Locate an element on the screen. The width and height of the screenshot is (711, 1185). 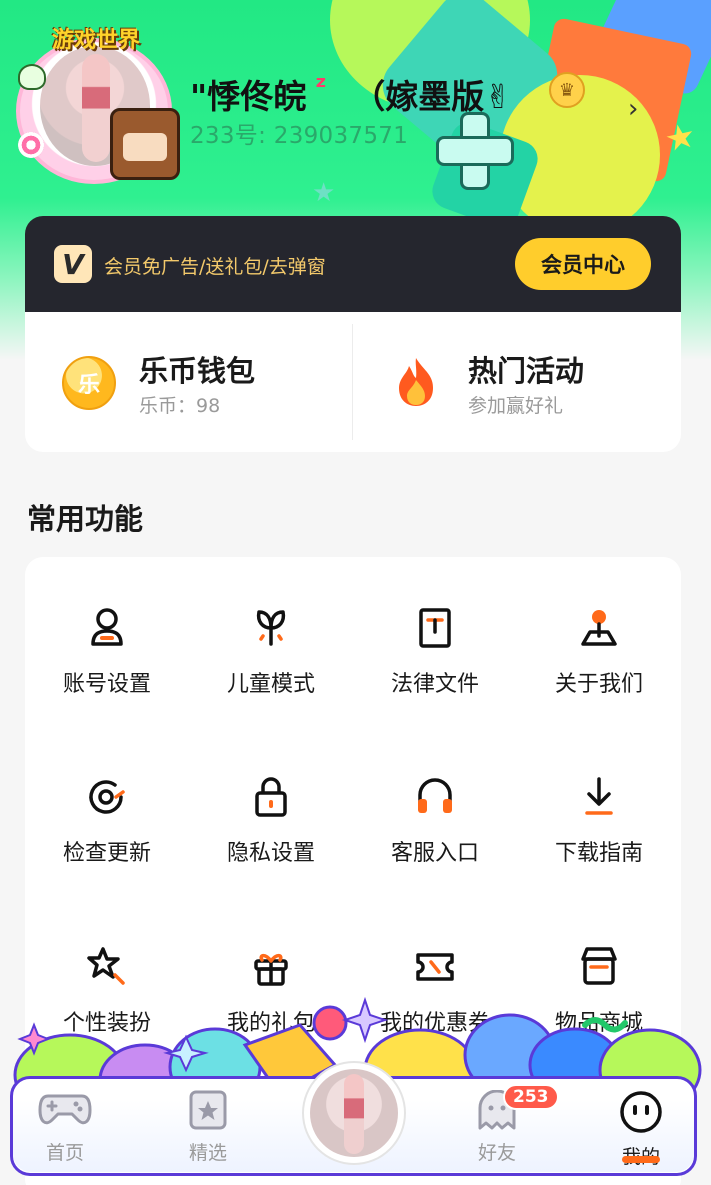
map-pin-icon is located at coordinates (599, 628).